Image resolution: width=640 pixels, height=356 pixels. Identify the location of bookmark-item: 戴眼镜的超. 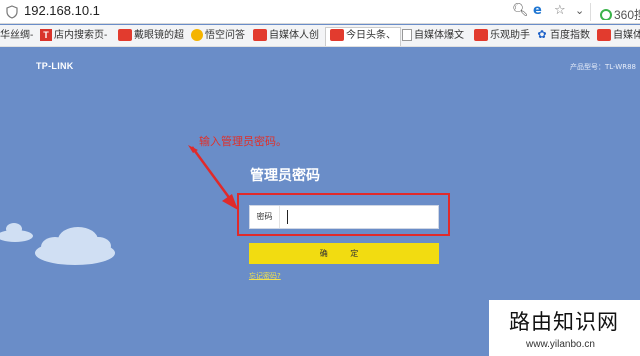
(151, 36).